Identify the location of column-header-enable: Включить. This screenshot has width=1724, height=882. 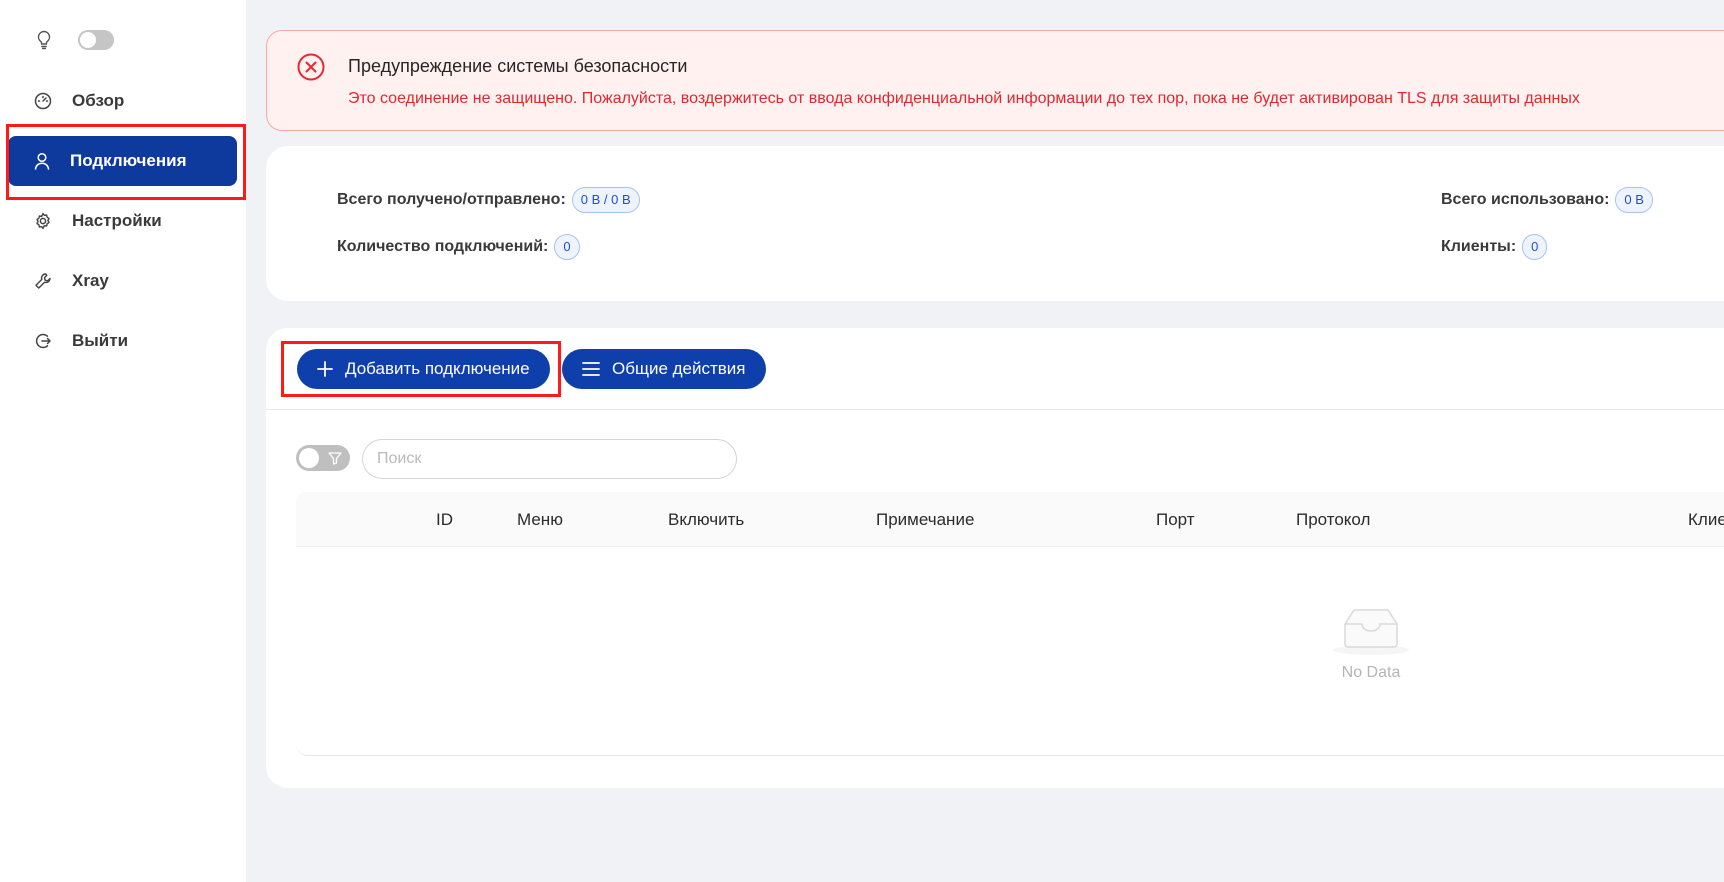
(706, 520).